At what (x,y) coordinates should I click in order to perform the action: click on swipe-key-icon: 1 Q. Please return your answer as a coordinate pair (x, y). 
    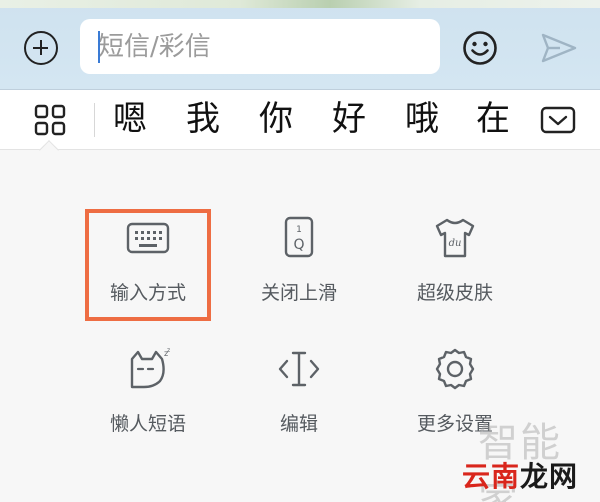
    Looking at the image, I should click on (299, 237).